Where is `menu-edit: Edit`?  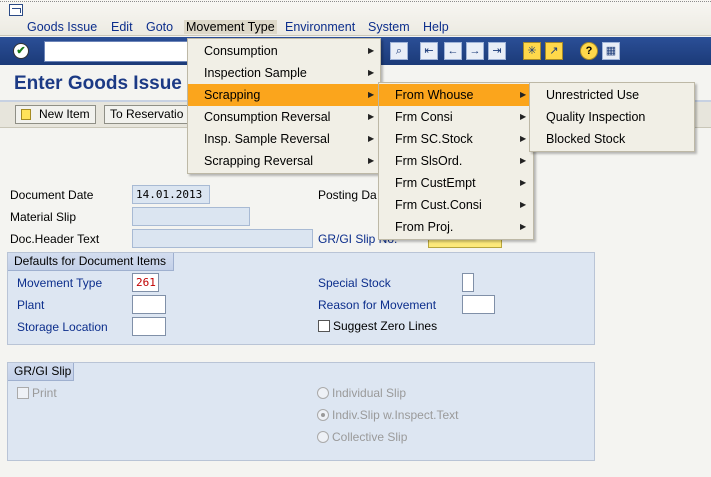 menu-edit: Edit is located at coordinates (122, 27).